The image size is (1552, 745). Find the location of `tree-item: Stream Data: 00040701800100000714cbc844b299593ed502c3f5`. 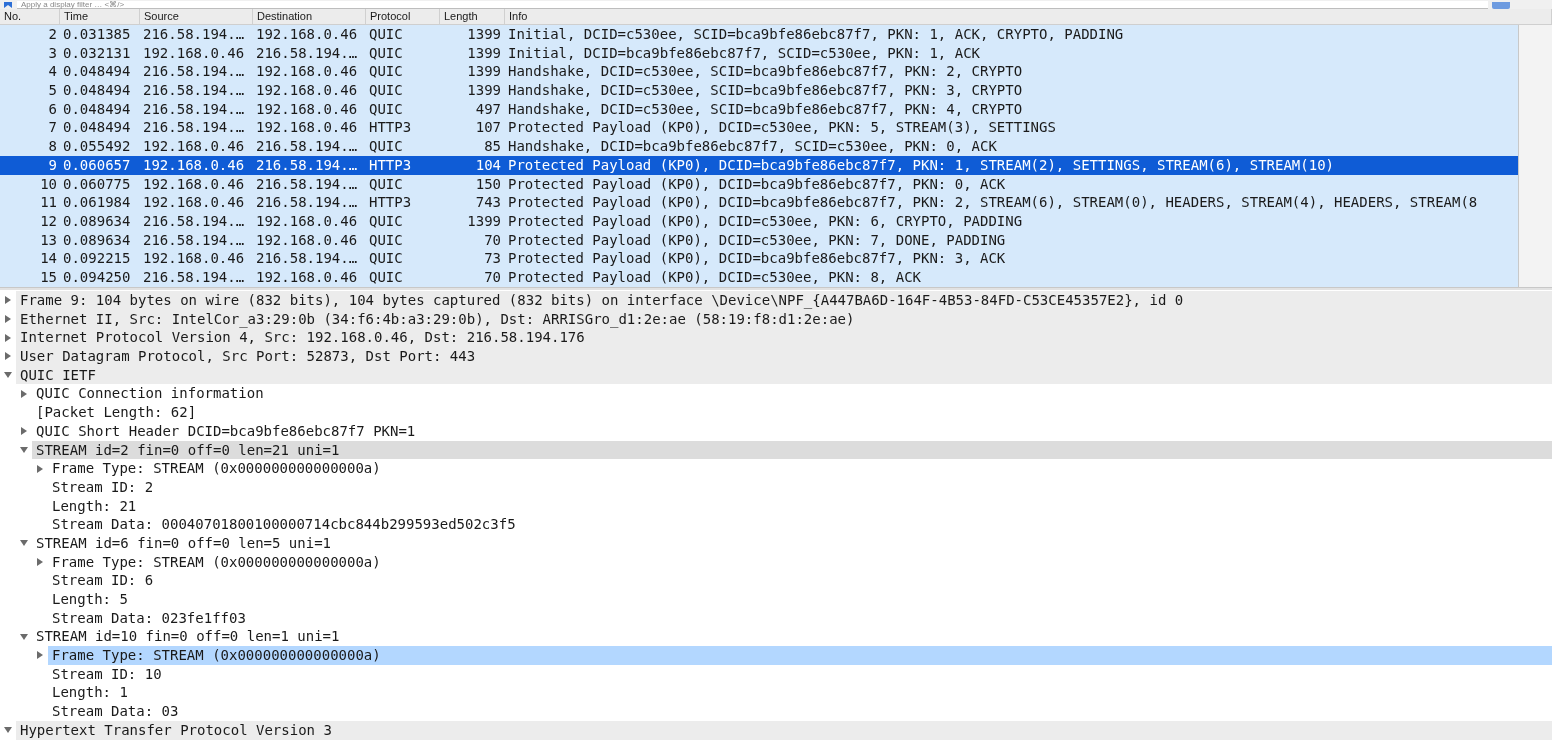

tree-item: Stream Data: 00040701800100000714cbc844b299593ed502c3f5 is located at coordinates (800, 524).